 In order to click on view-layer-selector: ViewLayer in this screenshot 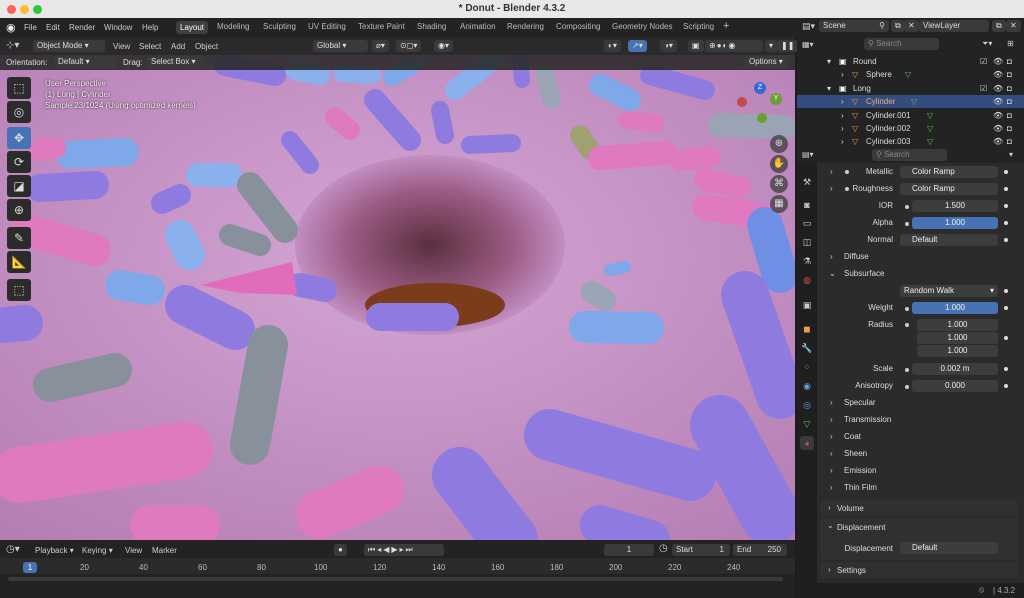, I will do `click(954, 26)`.